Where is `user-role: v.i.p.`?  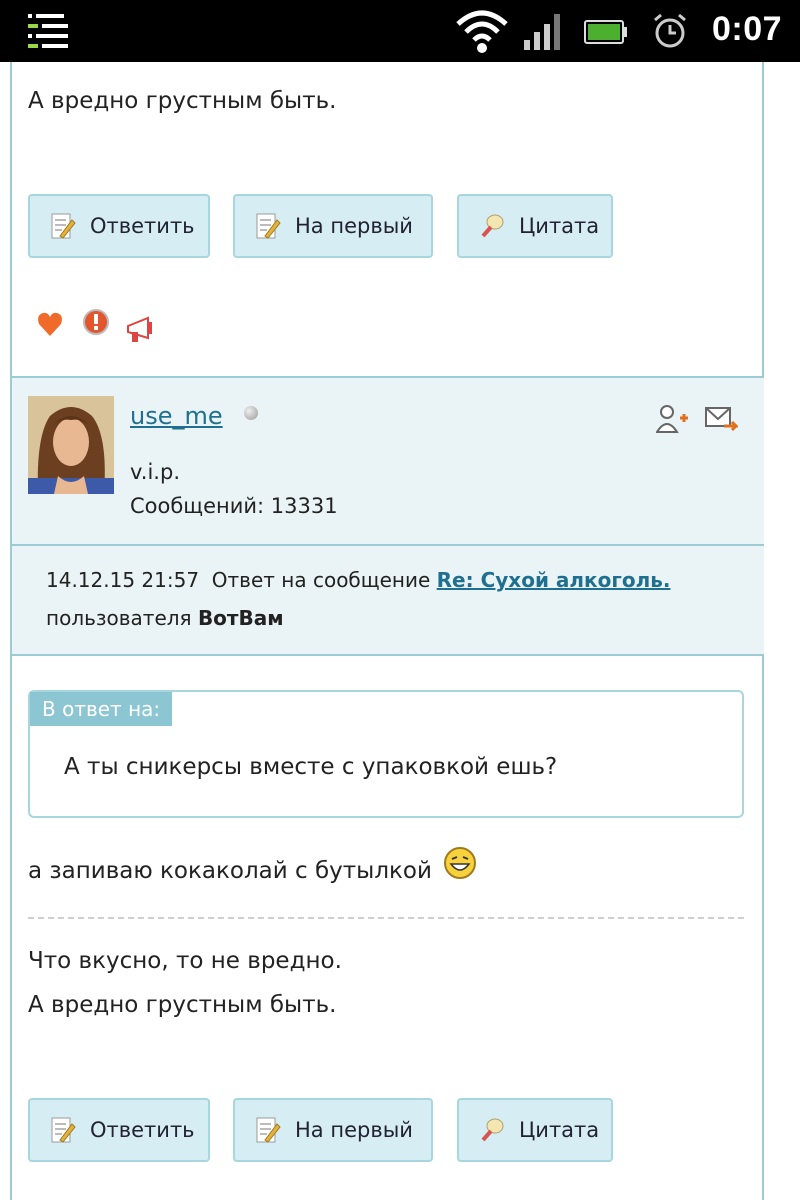
user-role: v.i.p. is located at coordinates (155, 472).